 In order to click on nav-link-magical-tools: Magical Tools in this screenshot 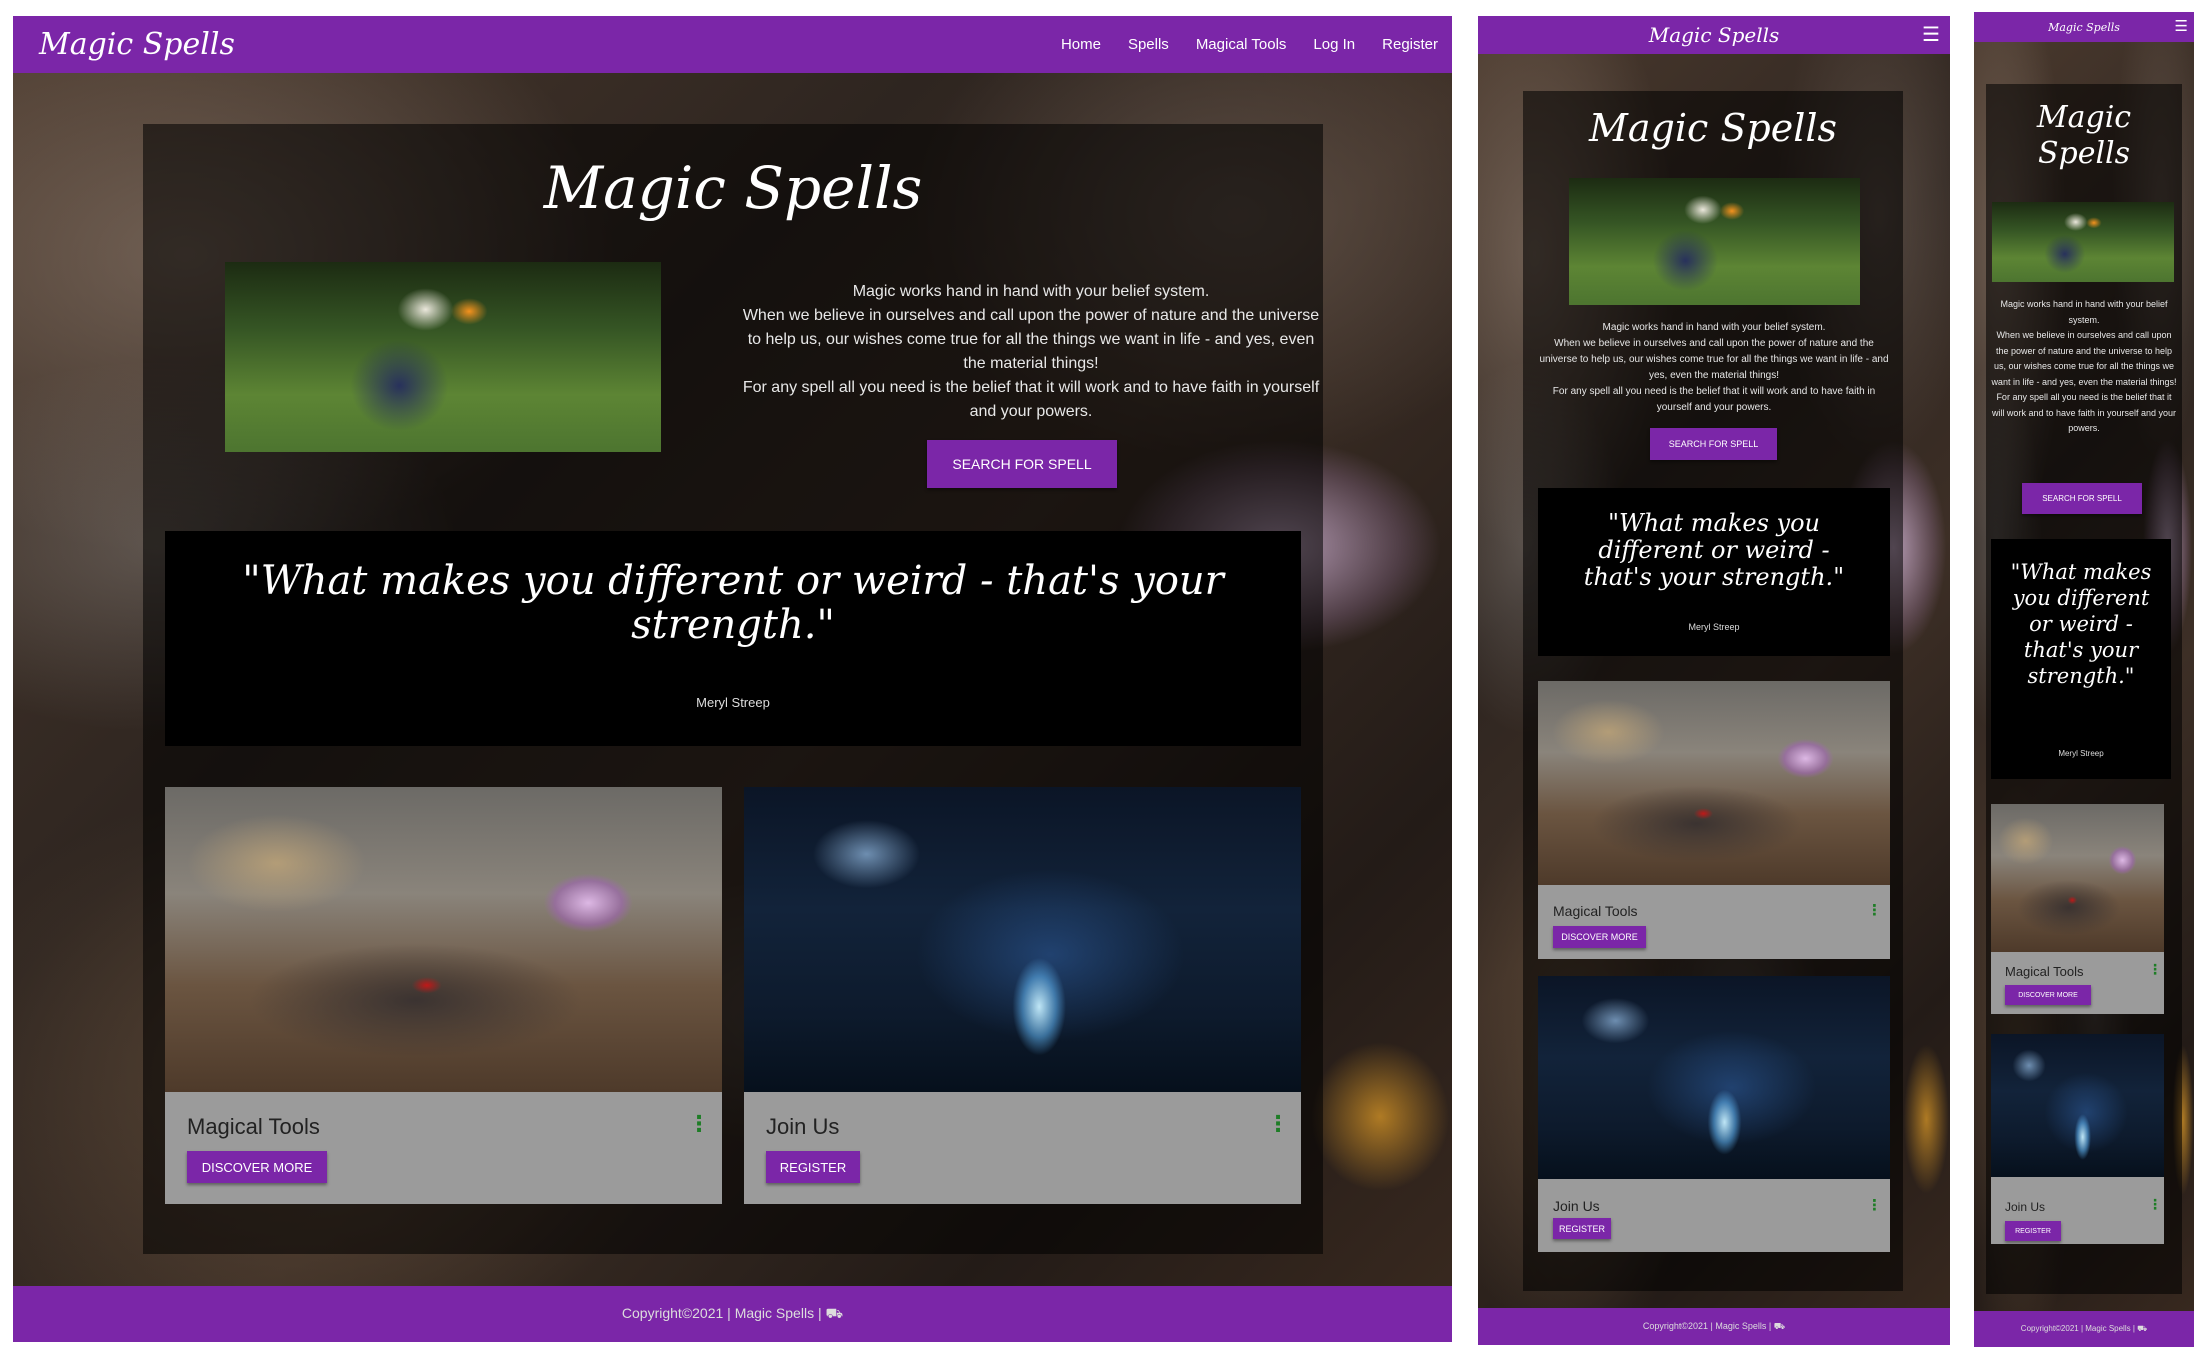, I will do `click(1241, 44)`.